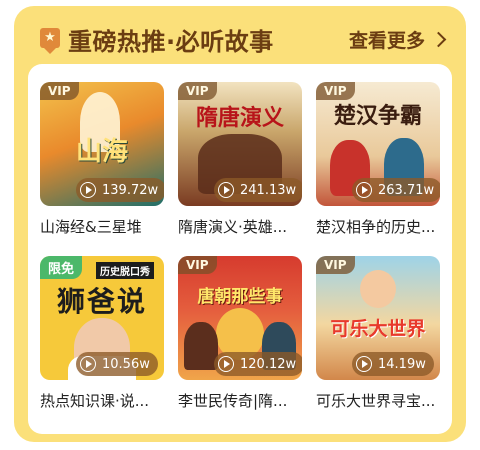 The width and height of the screenshot is (480, 450). What do you see at coordinates (268, 190) in the screenshot?
I see `play-count-value: 241.13w` at bounding box center [268, 190].